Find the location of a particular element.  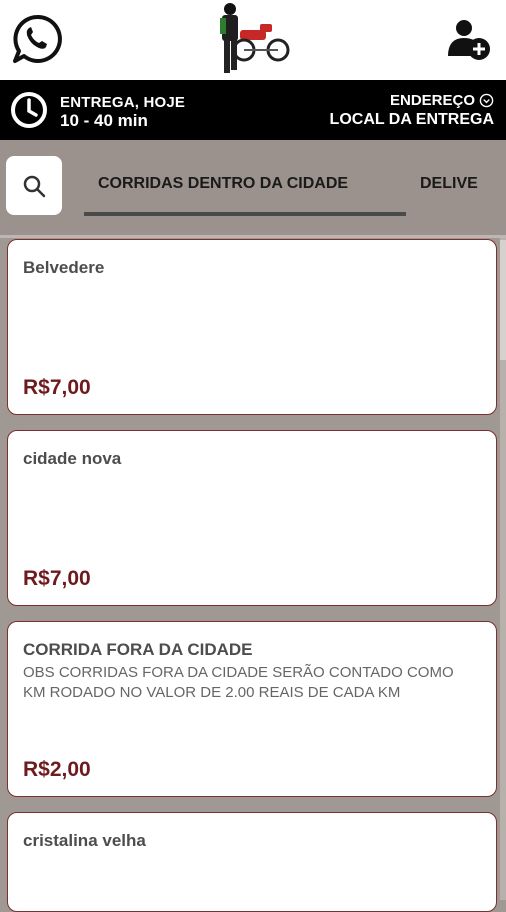

product-title: Belvedere is located at coordinates (64, 267).